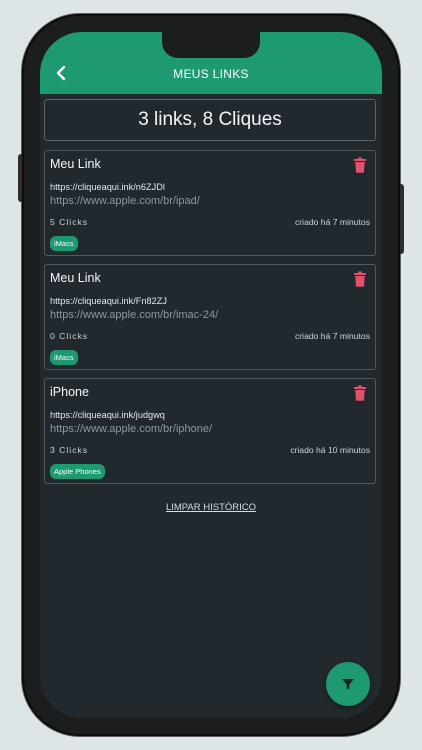 The image size is (422, 750). What do you see at coordinates (69, 222) in the screenshot?
I see `click-count: 5 Clicks` at bounding box center [69, 222].